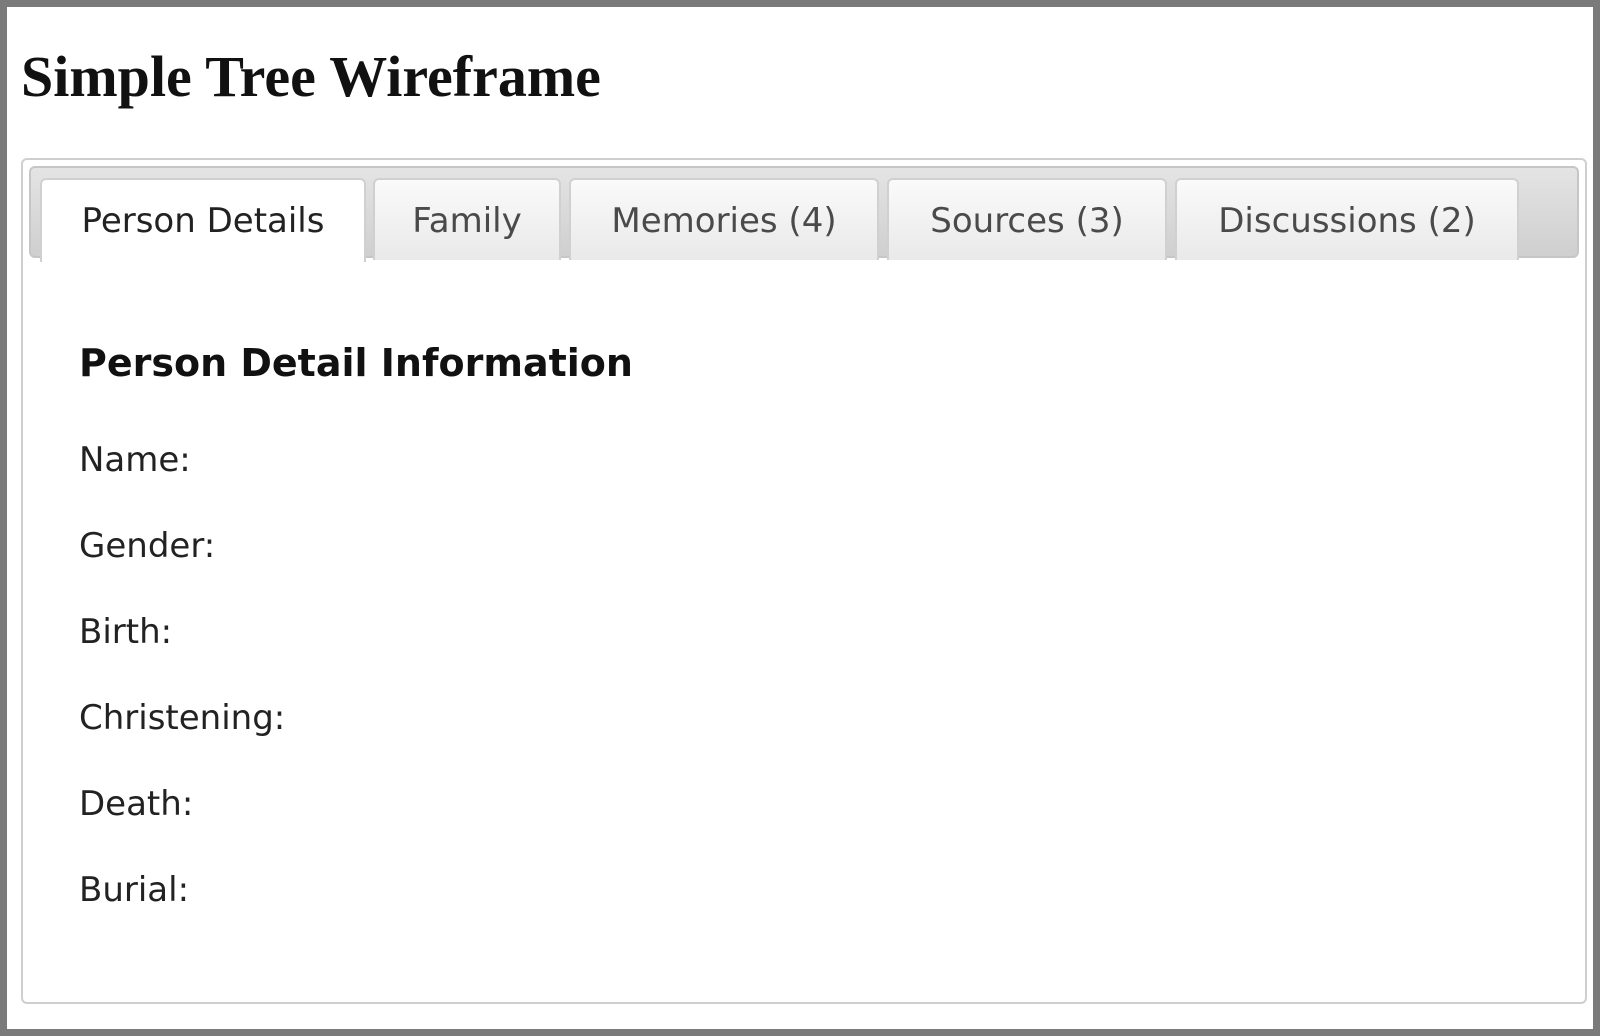 The image size is (1600, 1036). I want to click on tab-person-details: Person Details, so click(203, 220).